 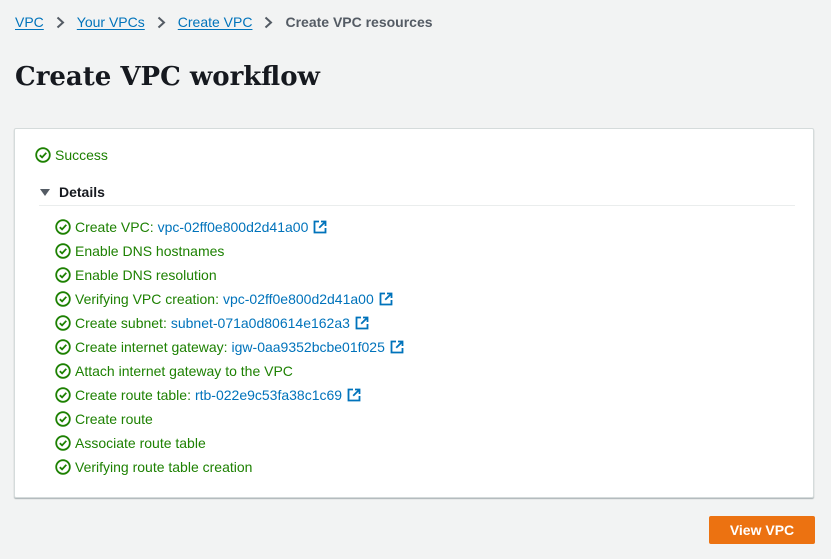 What do you see at coordinates (147, 299) in the screenshot?
I see `step-text: Verifying VPC creation:` at bounding box center [147, 299].